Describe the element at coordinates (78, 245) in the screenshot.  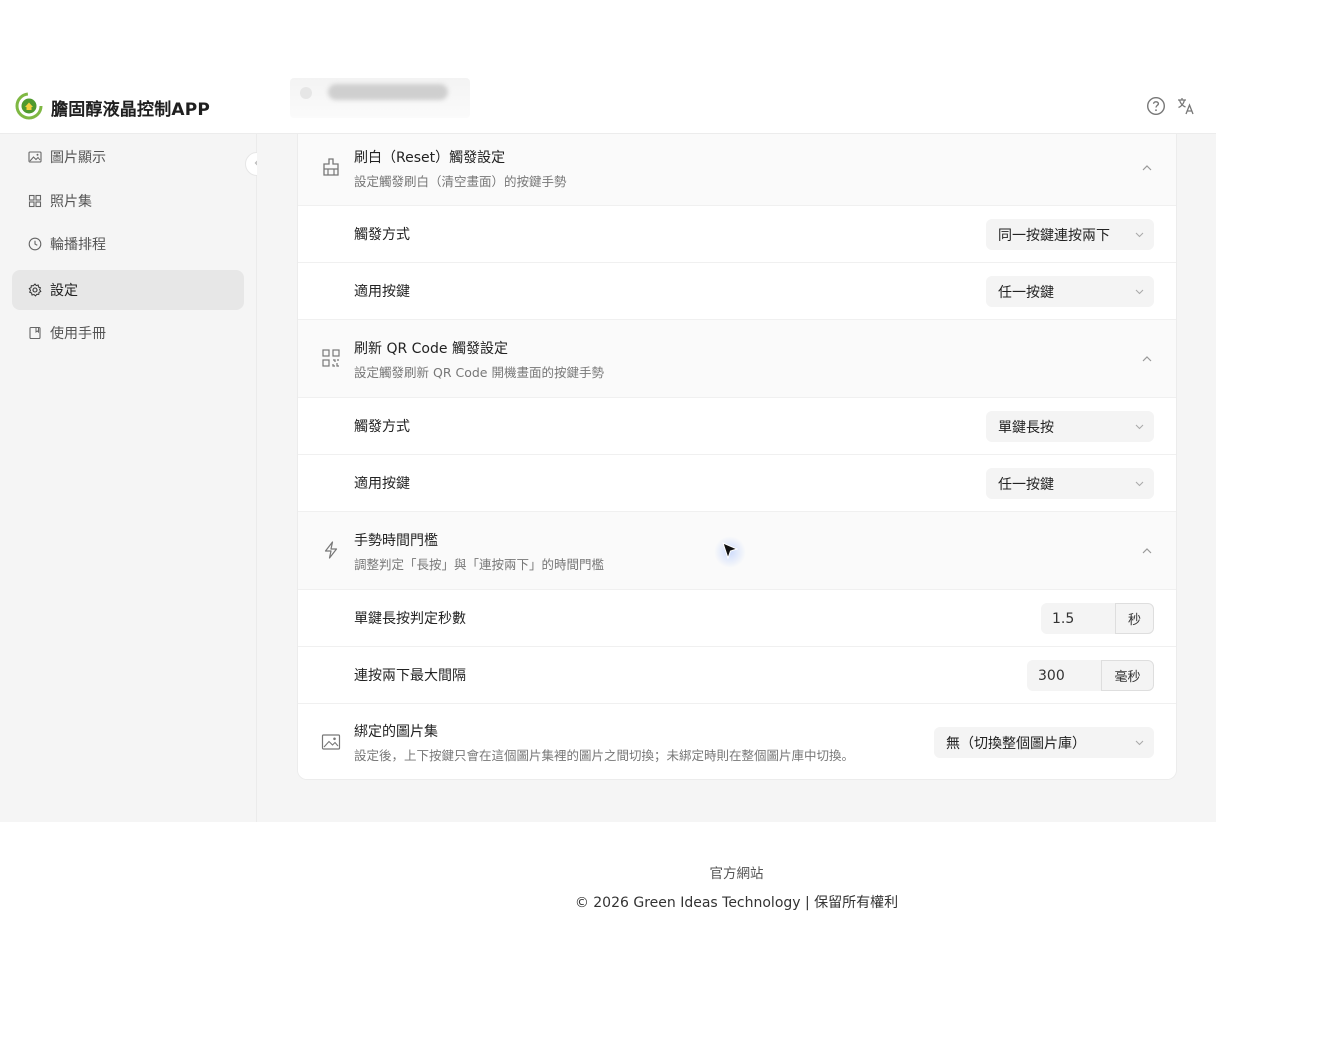
I see `sidebar-item-label: 輪播排程` at that location.